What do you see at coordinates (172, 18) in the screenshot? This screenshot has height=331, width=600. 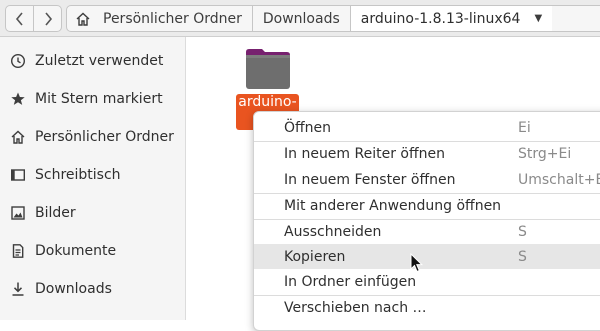 I see `breadcrumb-label: Persönlicher Ordner` at bounding box center [172, 18].